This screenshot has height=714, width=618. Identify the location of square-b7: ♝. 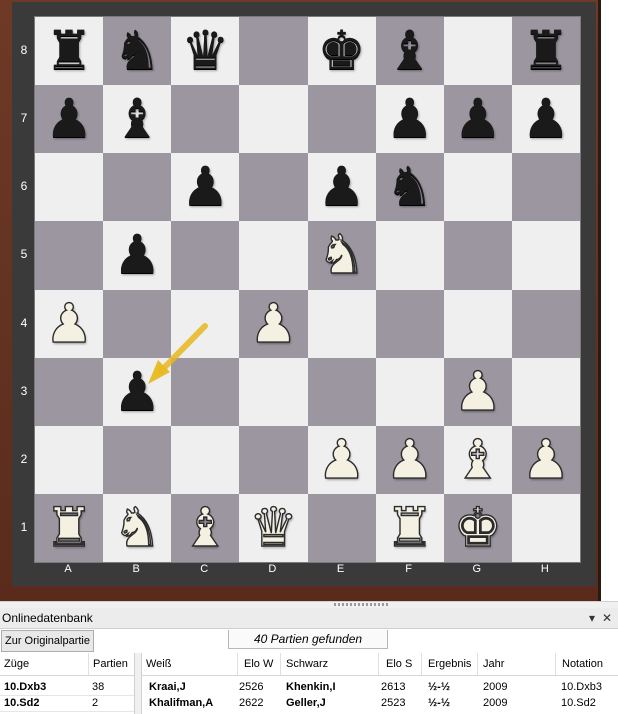
(137, 119).